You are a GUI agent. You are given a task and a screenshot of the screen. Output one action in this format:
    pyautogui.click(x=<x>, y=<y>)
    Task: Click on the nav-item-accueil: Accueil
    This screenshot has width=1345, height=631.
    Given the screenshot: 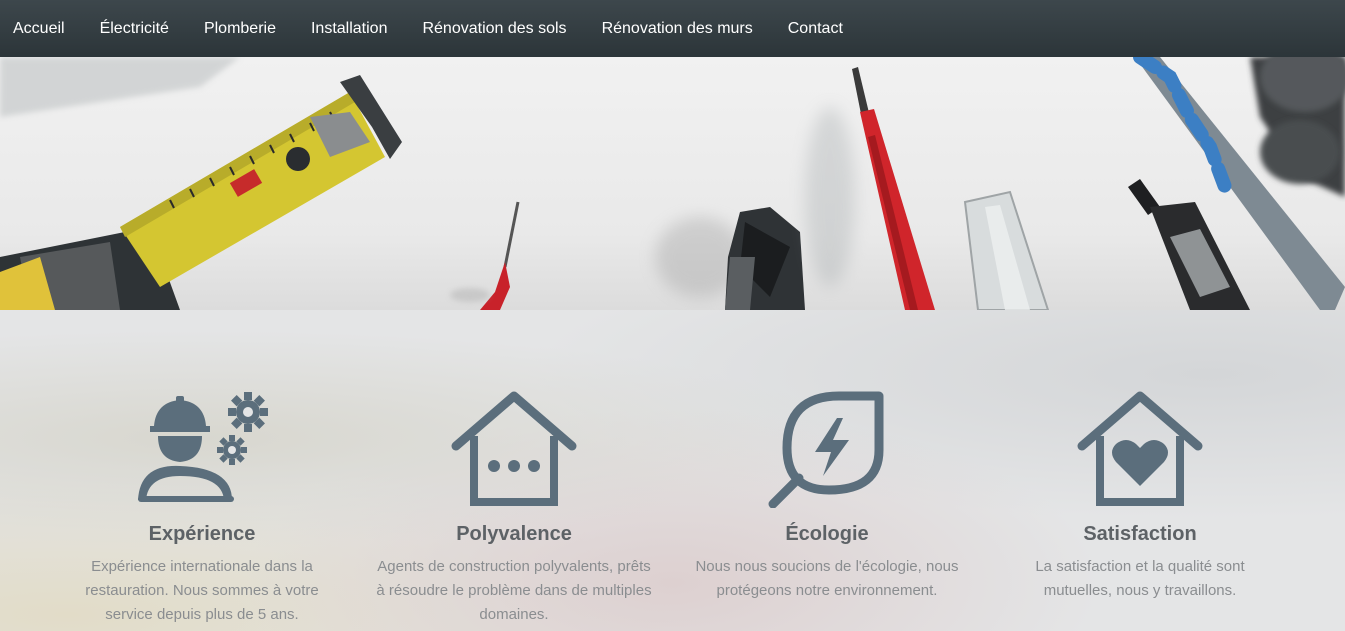 What is the action you would take?
    pyautogui.click(x=39, y=28)
    